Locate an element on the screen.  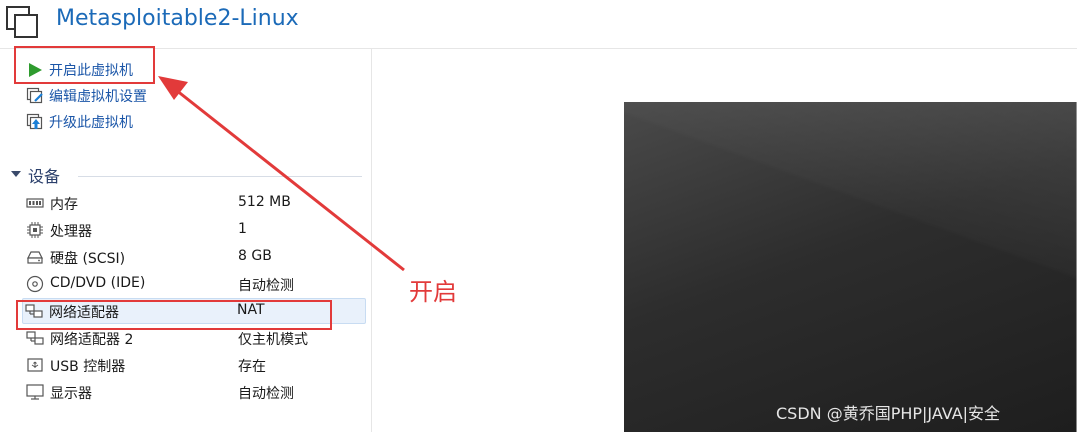
edit-vm-settings-label: 编辑虚拟机设置 is located at coordinates (98, 97).